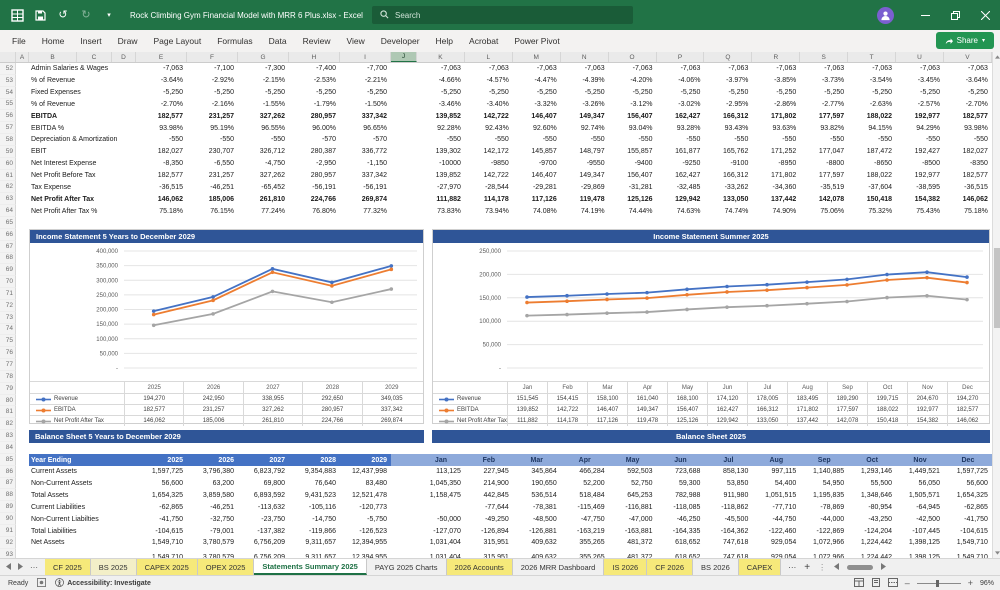 This screenshot has width=1000, height=590. What do you see at coordinates (728, 519) in the screenshot?
I see `cell: -45,500` at bounding box center [728, 519].